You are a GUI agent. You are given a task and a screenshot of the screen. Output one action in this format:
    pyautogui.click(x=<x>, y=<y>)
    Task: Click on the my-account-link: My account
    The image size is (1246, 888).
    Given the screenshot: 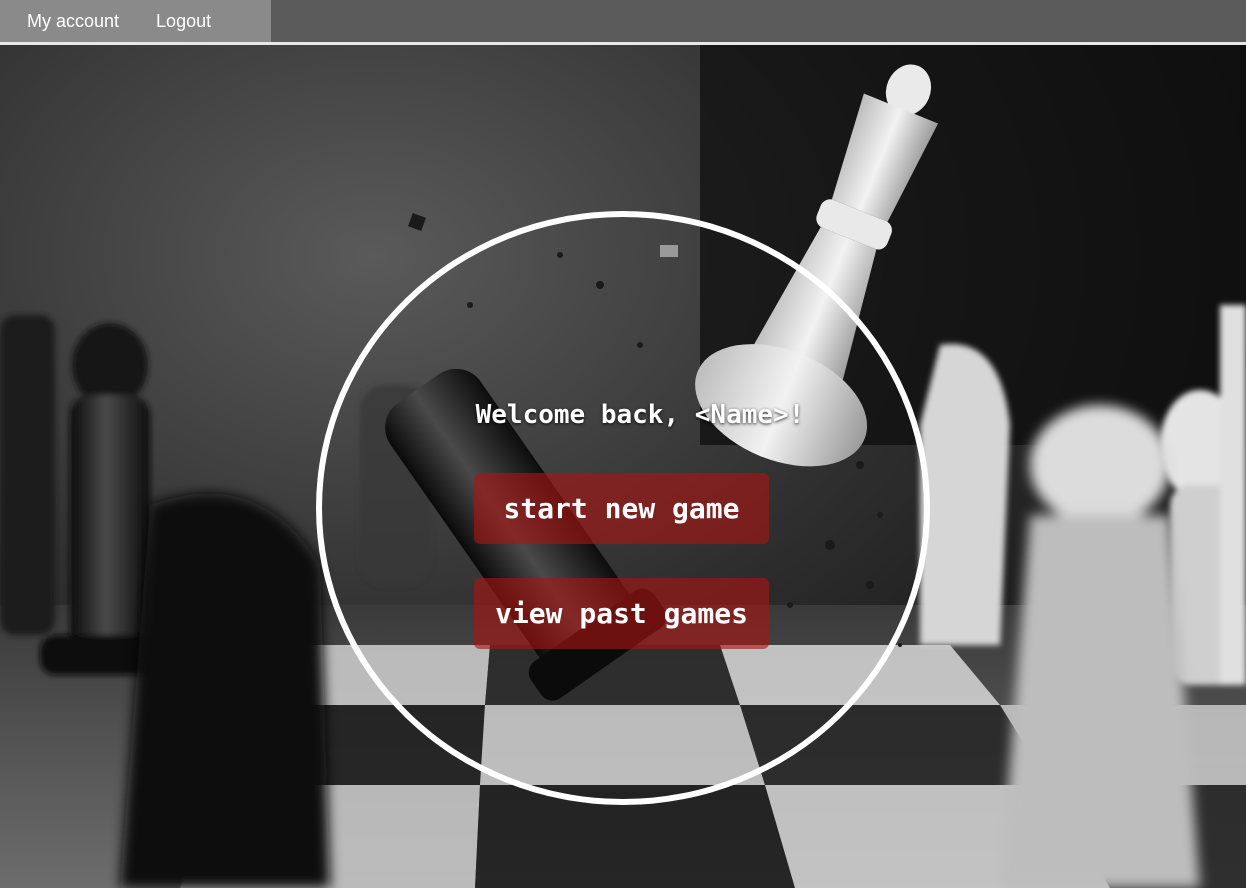 What is the action you would take?
    pyautogui.click(x=73, y=21)
    